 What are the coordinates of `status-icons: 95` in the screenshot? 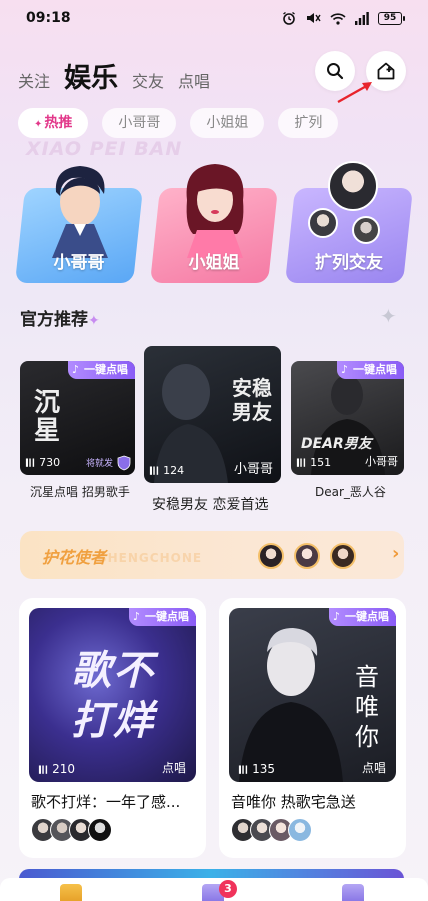 It's located at (343, 18).